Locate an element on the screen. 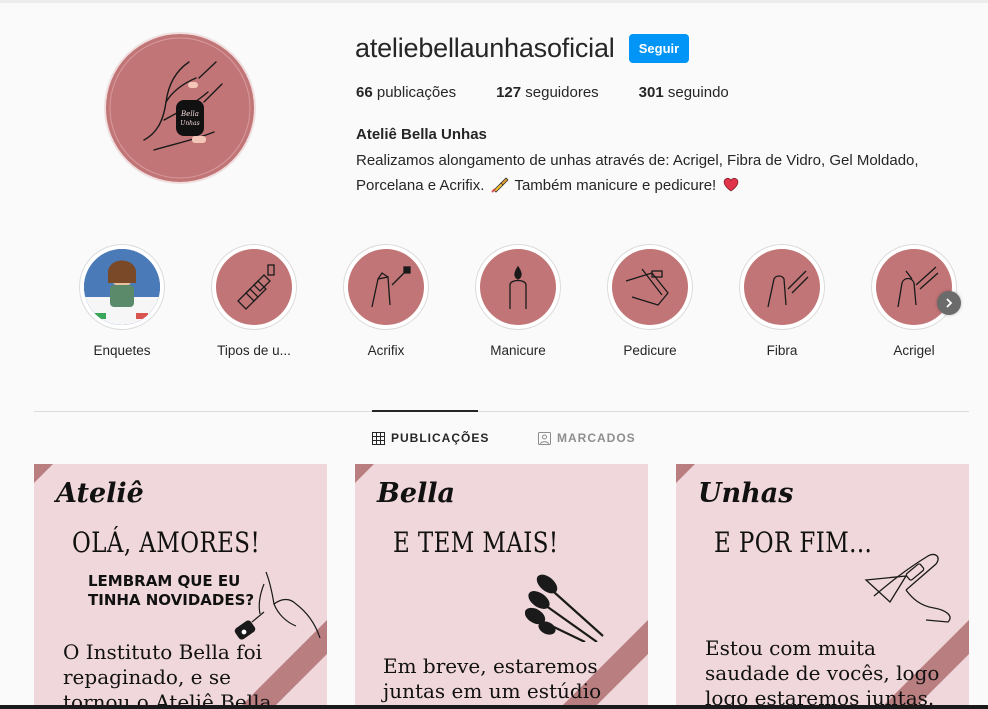 This screenshot has width=988, height=709. profile-avatar: Bella Unhas is located at coordinates (180, 108).